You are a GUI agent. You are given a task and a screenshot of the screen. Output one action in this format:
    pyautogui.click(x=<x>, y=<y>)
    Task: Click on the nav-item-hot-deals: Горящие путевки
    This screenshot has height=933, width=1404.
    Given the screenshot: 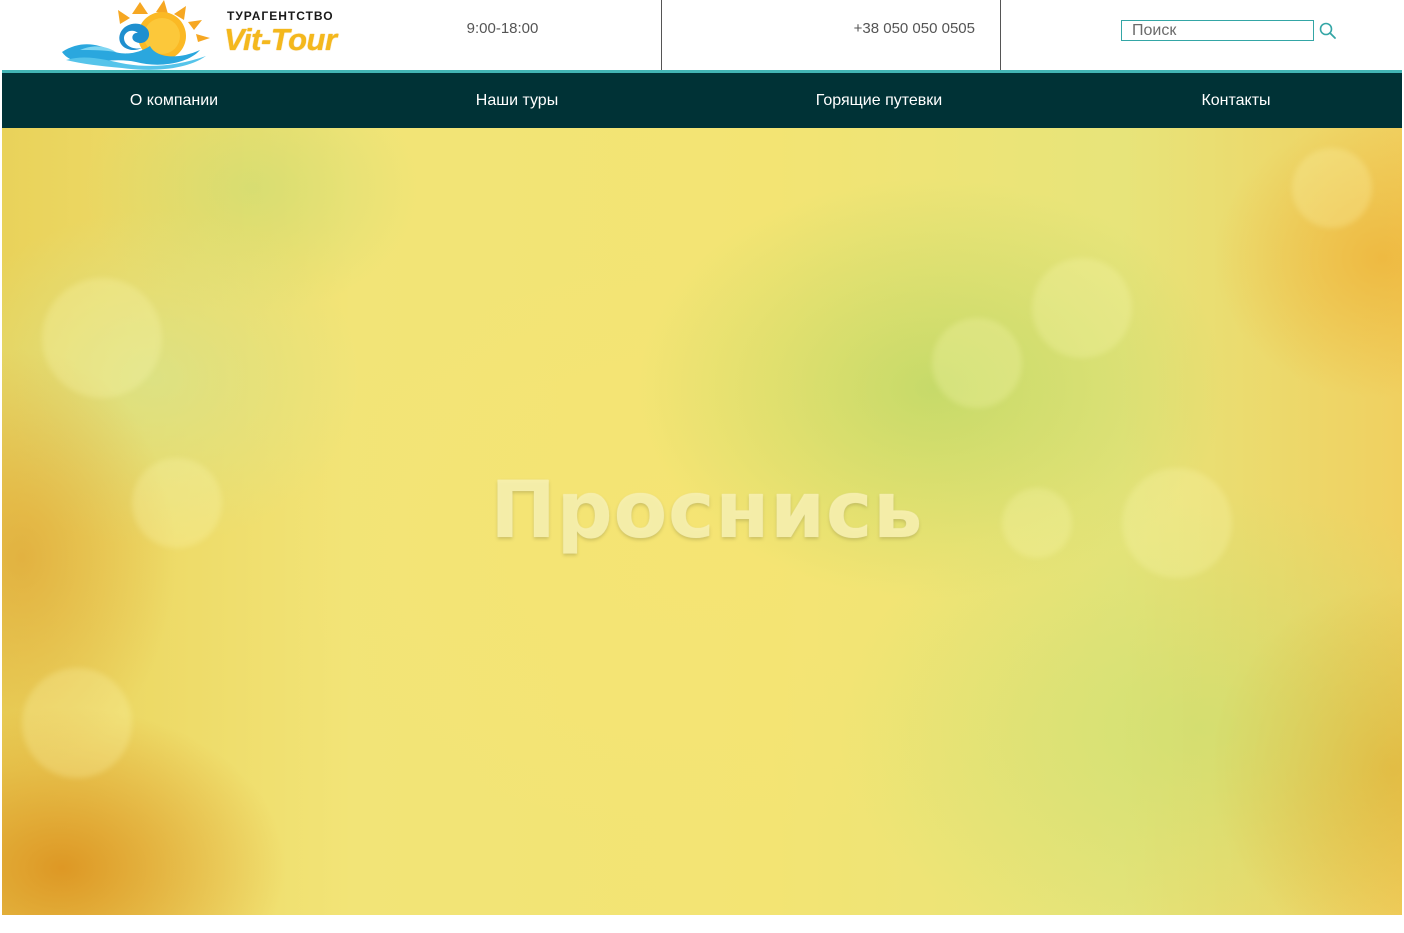 What is the action you would take?
    pyautogui.click(x=879, y=100)
    